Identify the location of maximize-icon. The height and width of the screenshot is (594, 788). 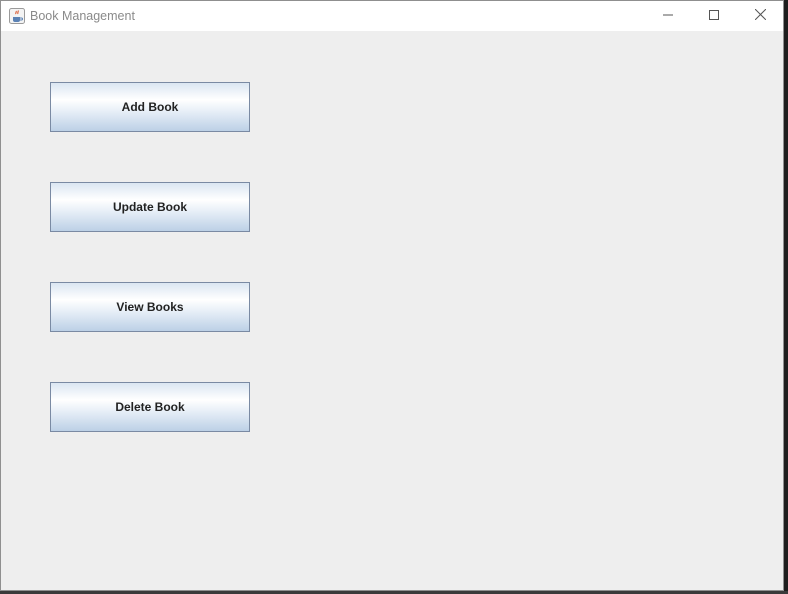
(714, 16).